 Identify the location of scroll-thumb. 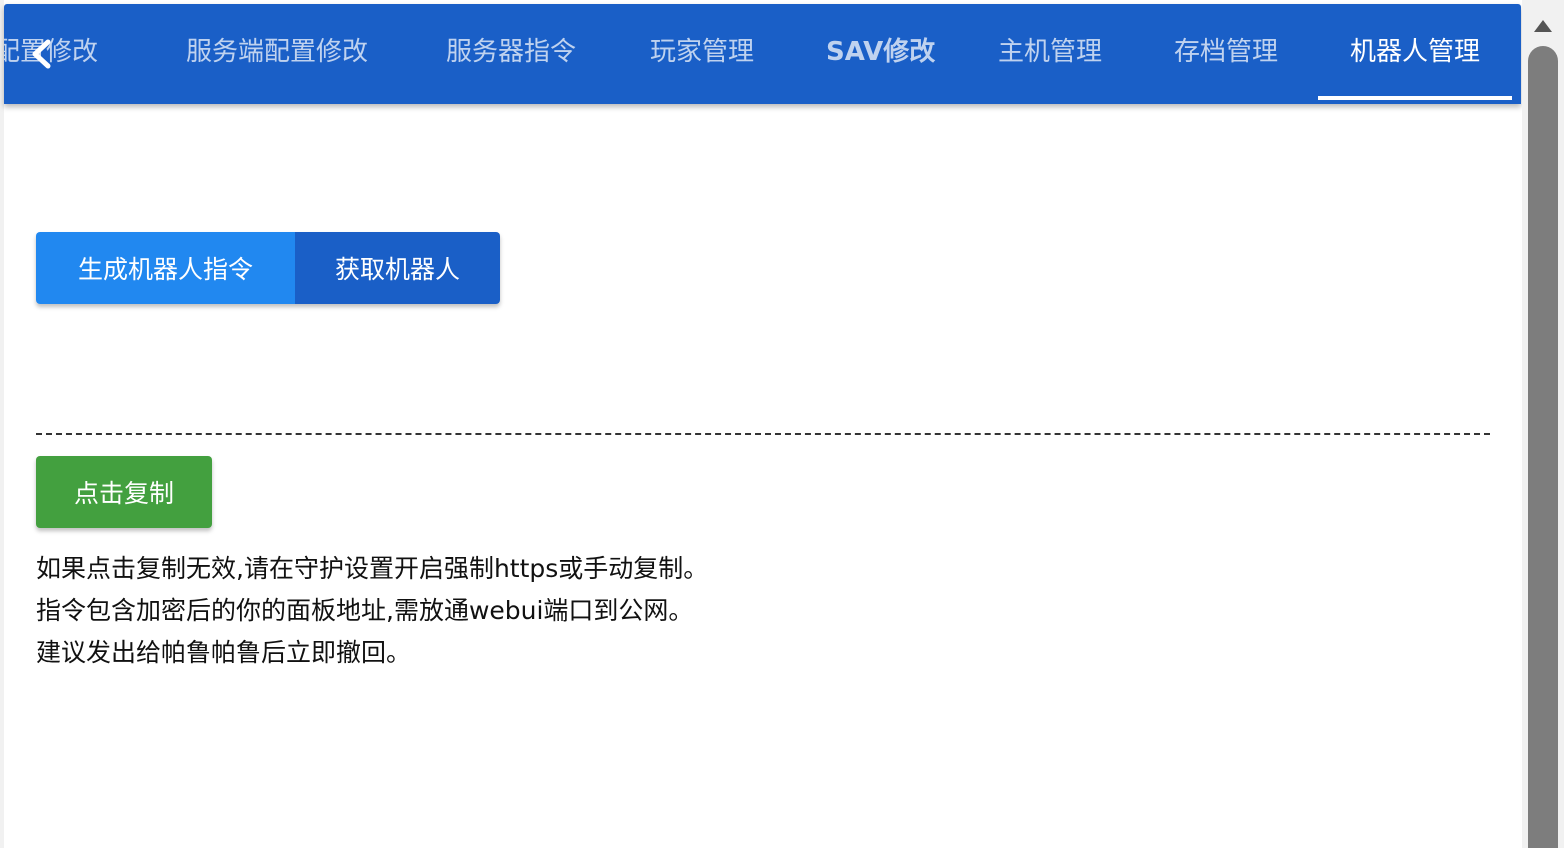
(1543, 447).